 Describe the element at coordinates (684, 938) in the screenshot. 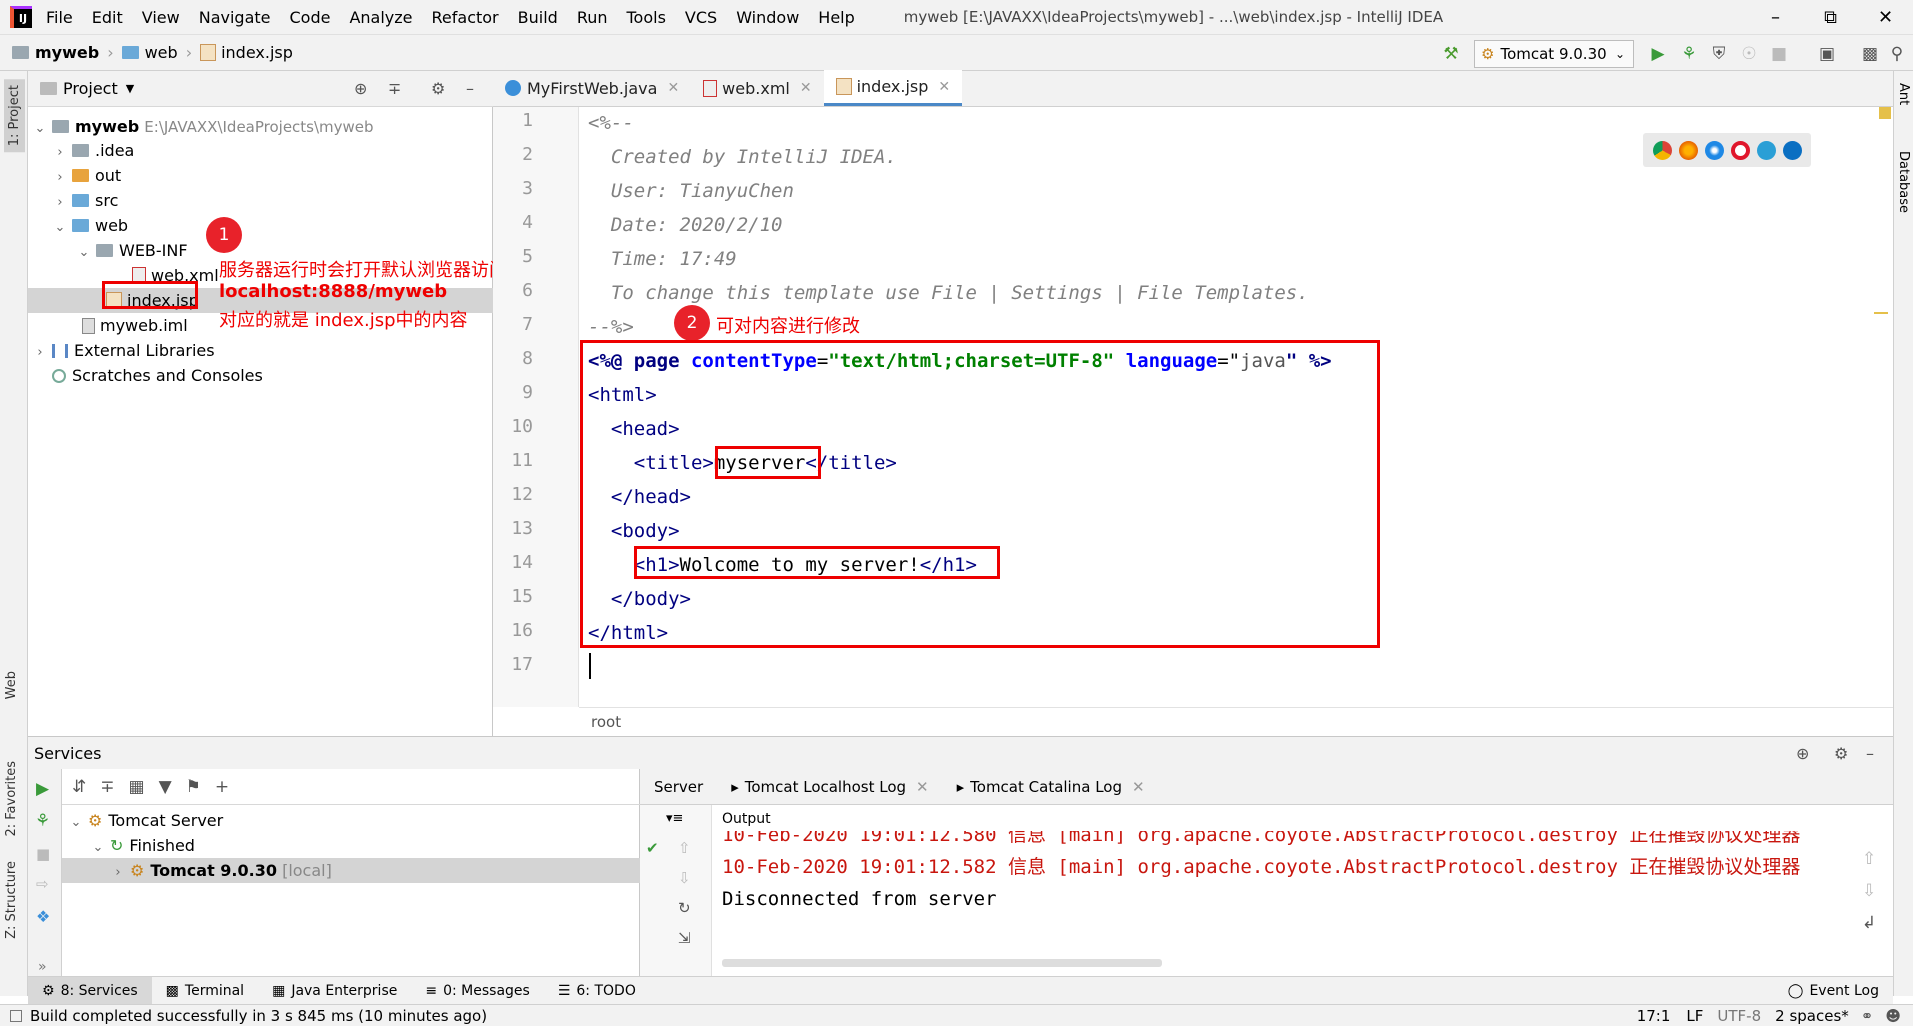

I see `update-icon: ⇲` at that location.